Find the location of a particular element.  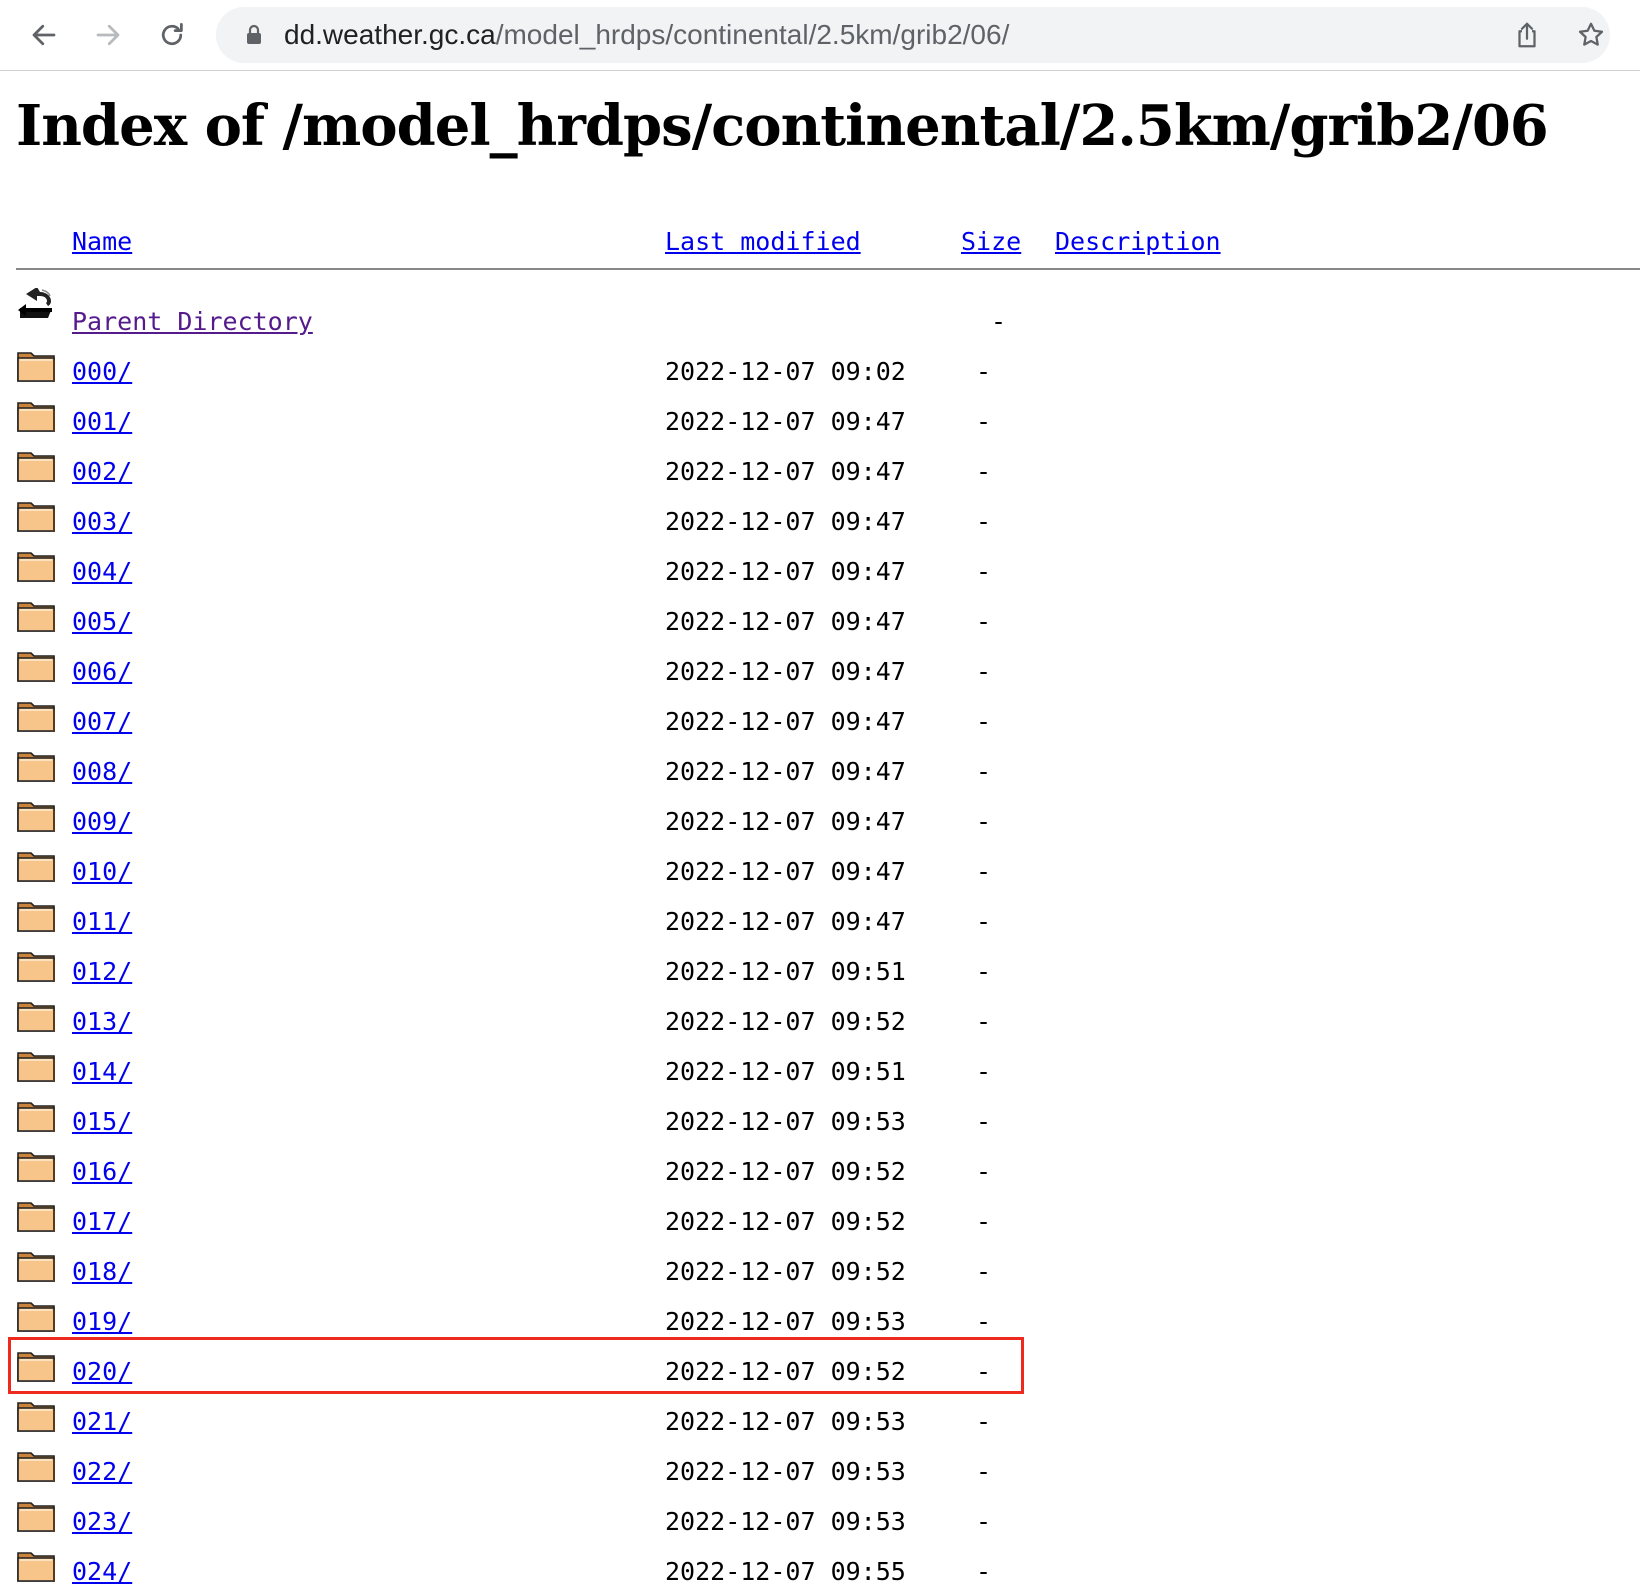

folder-link: 008/ is located at coordinates (102, 771).